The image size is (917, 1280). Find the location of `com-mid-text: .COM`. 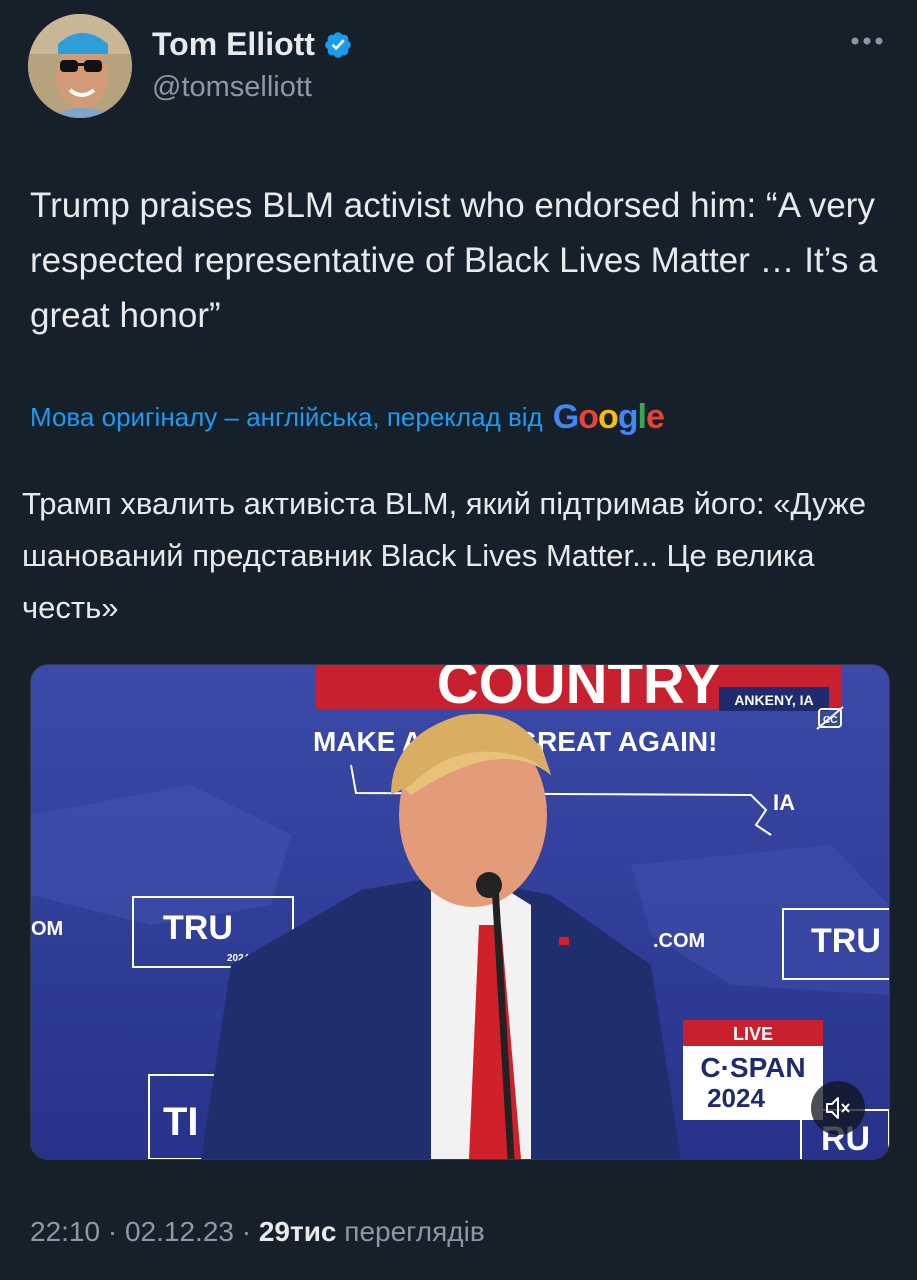

com-mid-text: .COM is located at coordinates (679, 941).